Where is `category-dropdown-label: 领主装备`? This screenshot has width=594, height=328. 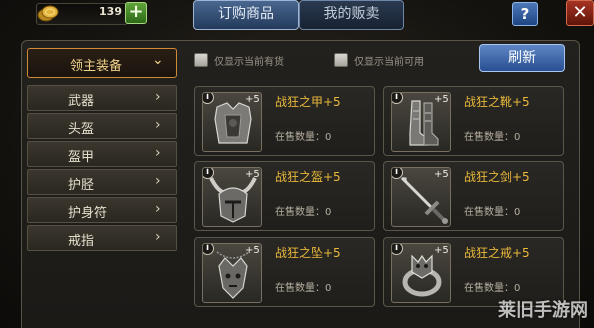 category-dropdown-label: 领主装备 is located at coordinates (96, 66).